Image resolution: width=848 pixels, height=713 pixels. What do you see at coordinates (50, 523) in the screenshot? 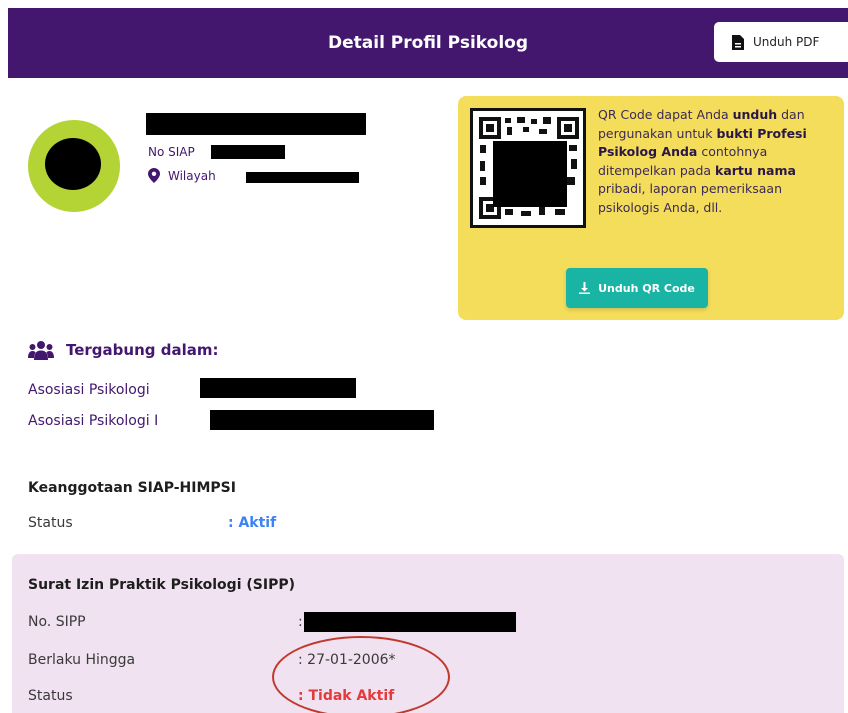
I see `membership-status-label: Status` at bounding box center [50, 523].